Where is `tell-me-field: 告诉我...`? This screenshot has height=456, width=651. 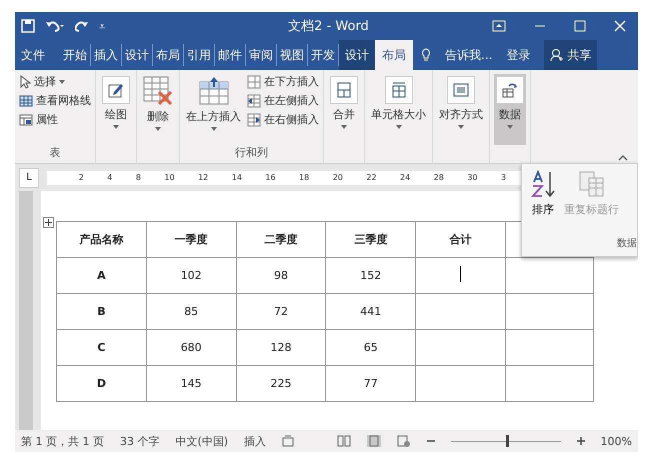
tell-me-field: 告诉我... is located at coordinates (468, 55).